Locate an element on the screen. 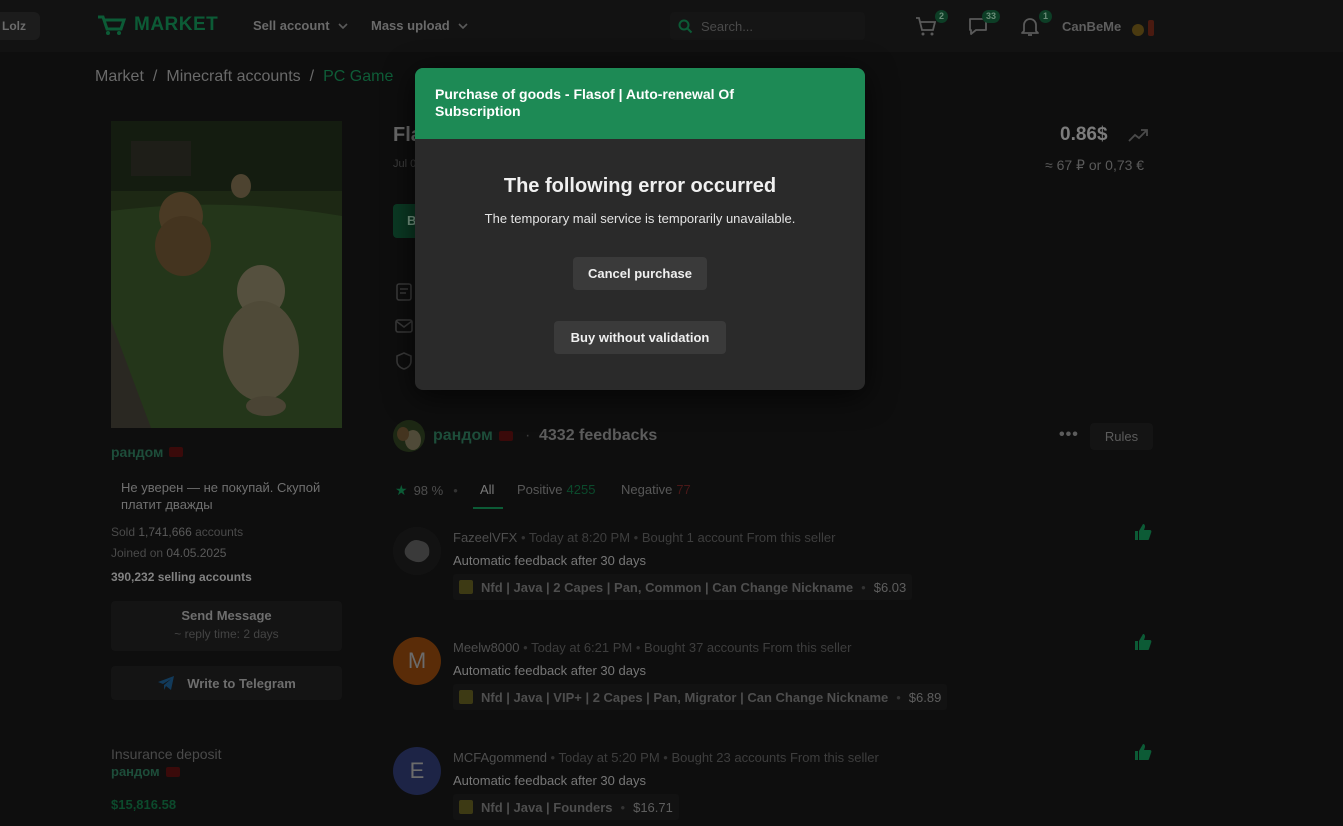 The height and width of the screenshot is (826, 1343). purchased-item-price: $6.03 is located at coordinates (890, 587).